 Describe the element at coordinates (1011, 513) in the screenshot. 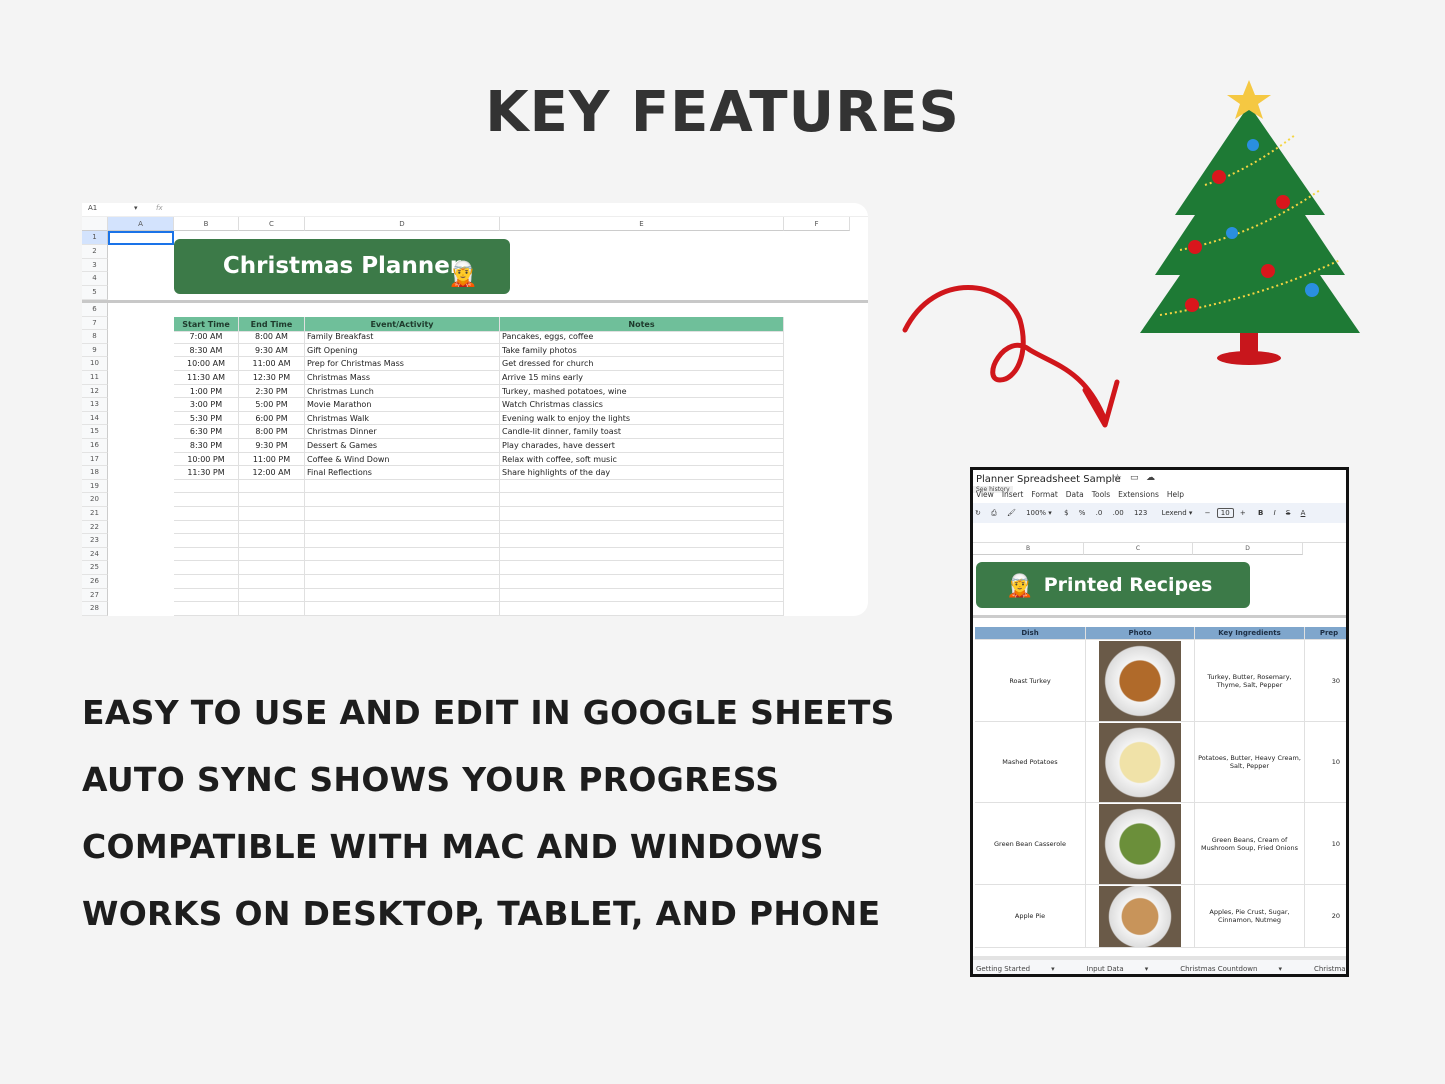

I see `paint-format-icon: 🖌` at that location.